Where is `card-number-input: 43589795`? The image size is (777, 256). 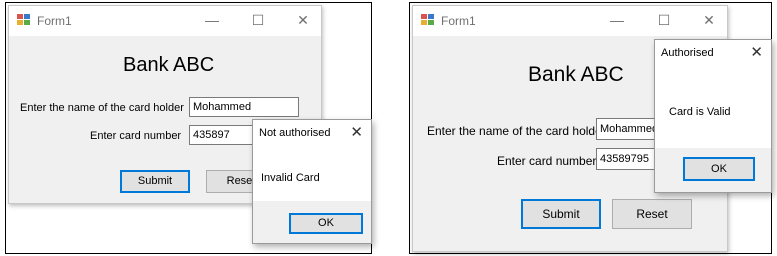 card-number-input: 43589795 is located at coordinates (627, 159).